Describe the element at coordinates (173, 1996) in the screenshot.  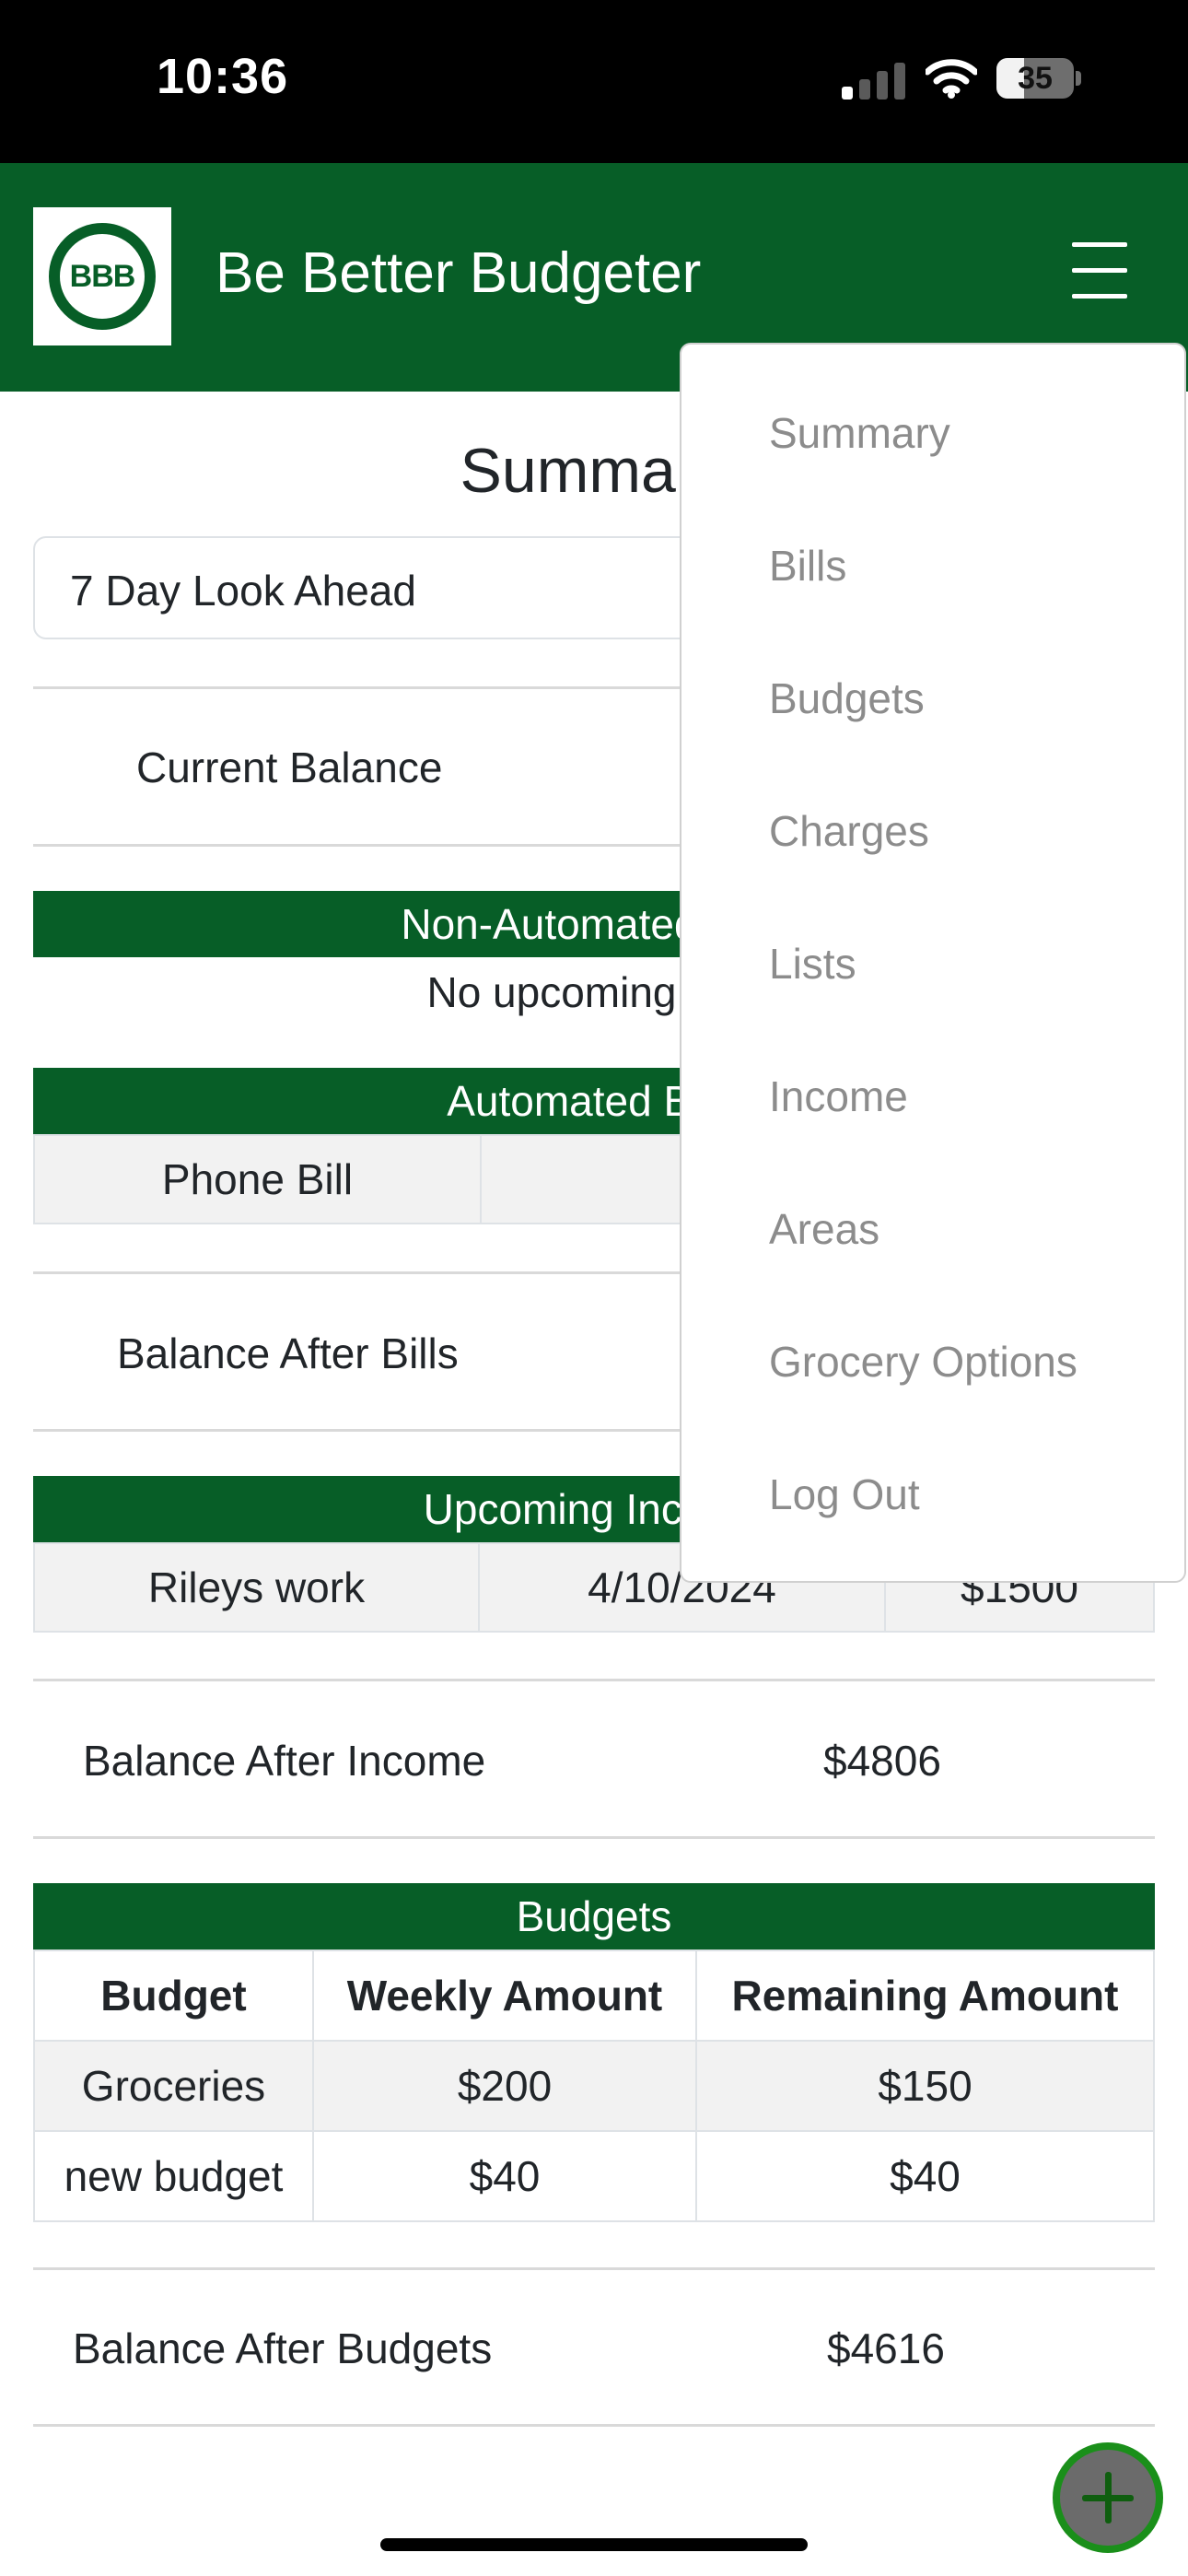
I see `budgets-col-budget: Budget` at that location.